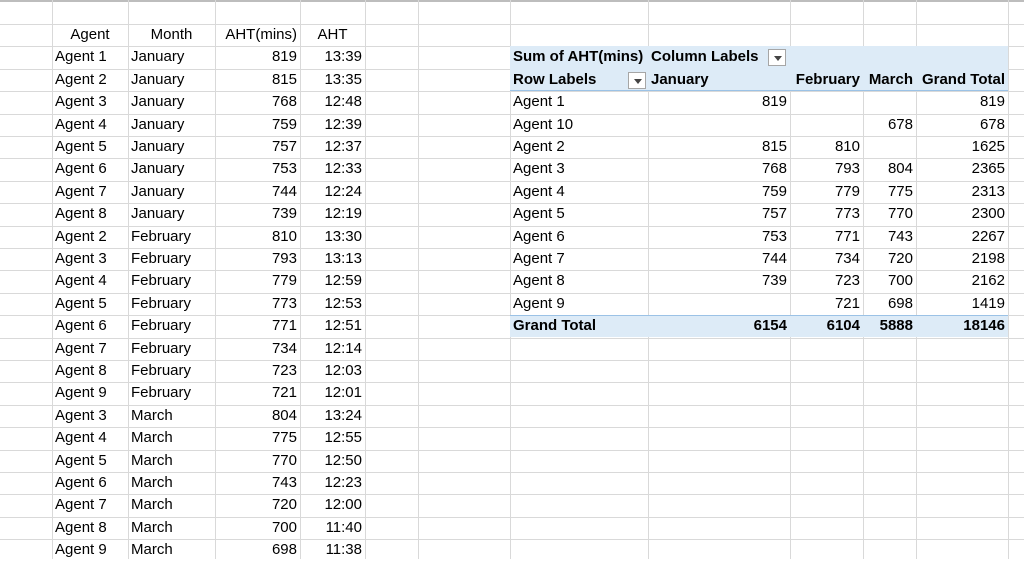  I want to click on aht-time-cell: 12:14, so click(332, 349).